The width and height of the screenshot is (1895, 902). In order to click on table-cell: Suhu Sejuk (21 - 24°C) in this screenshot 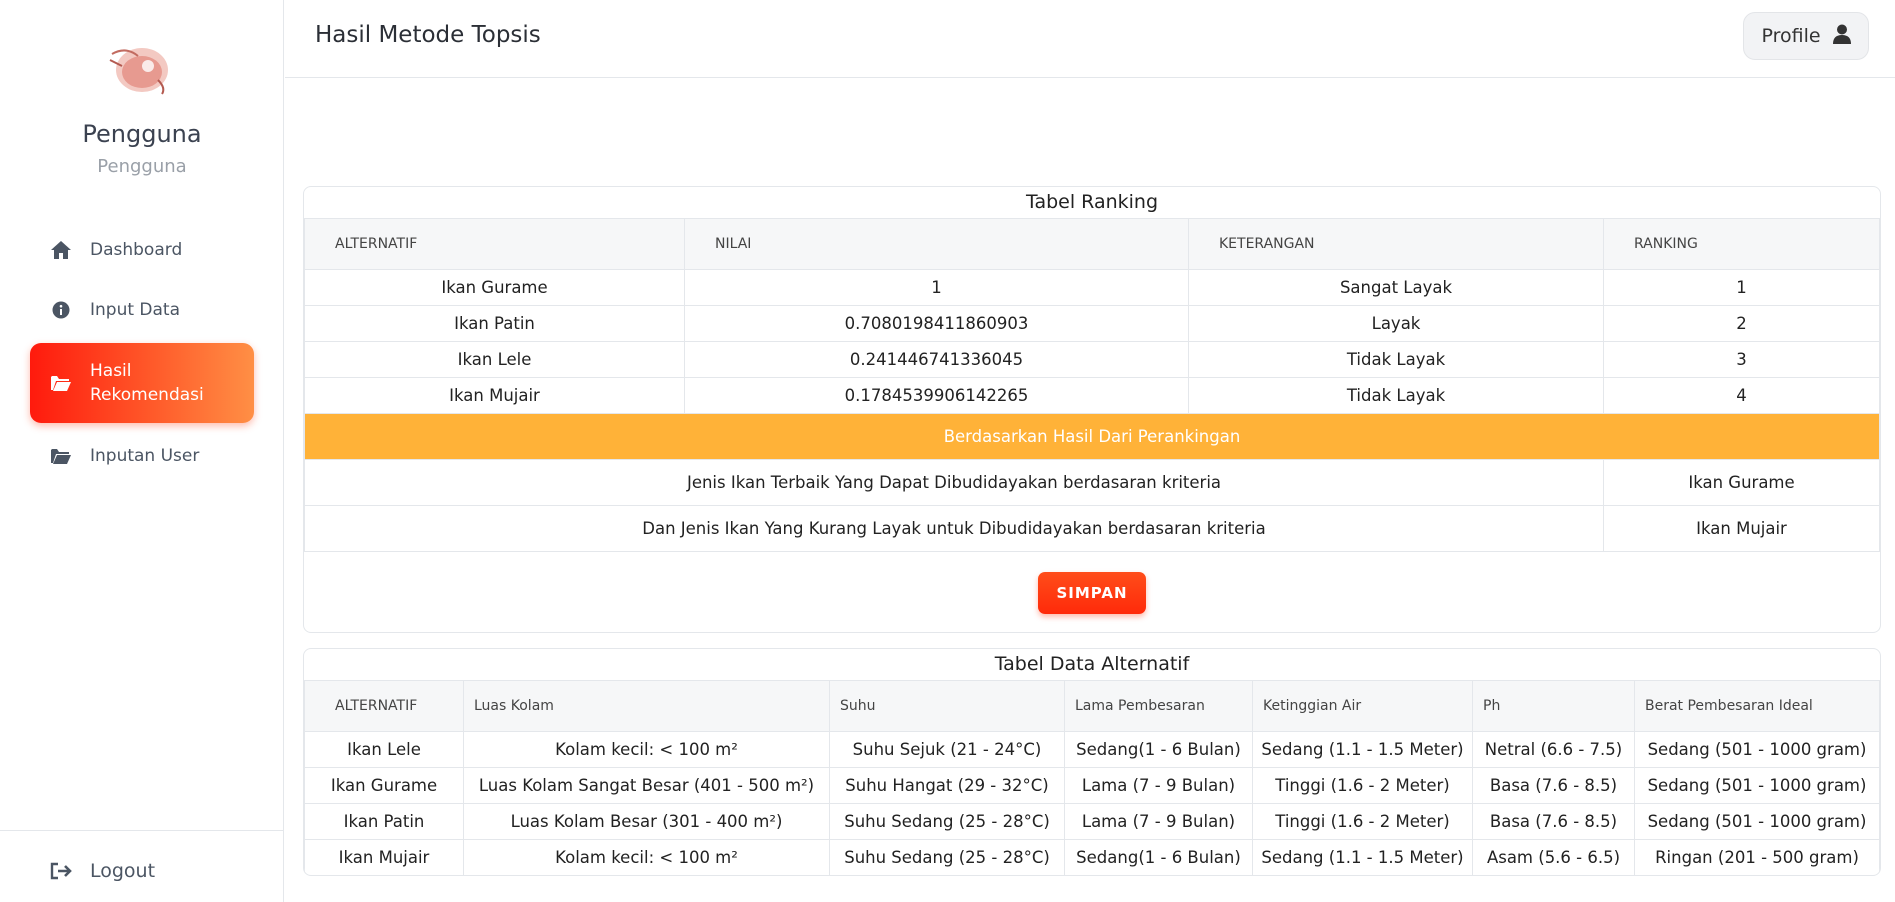, I will do `click(947, 749)`.